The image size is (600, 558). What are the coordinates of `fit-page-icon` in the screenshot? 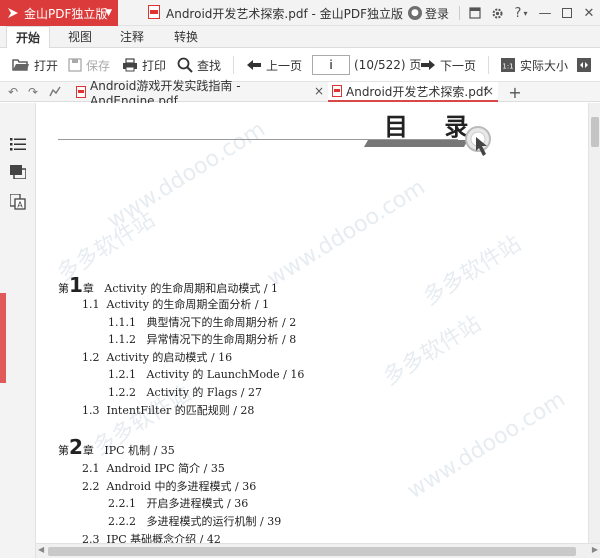 It's located at (584, 65).